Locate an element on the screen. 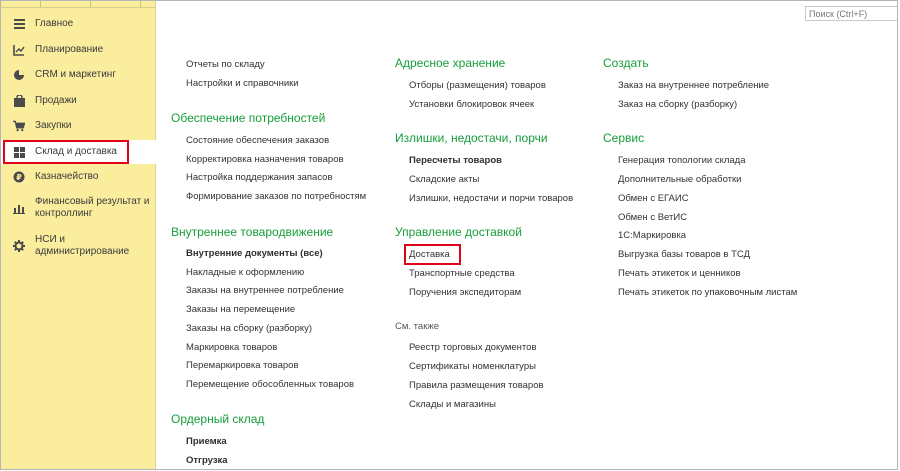 Image resolution: width=900 pixels, height=471 pixels. link-warehouse-acts: Складские акты is located at coordinates (444, 179).